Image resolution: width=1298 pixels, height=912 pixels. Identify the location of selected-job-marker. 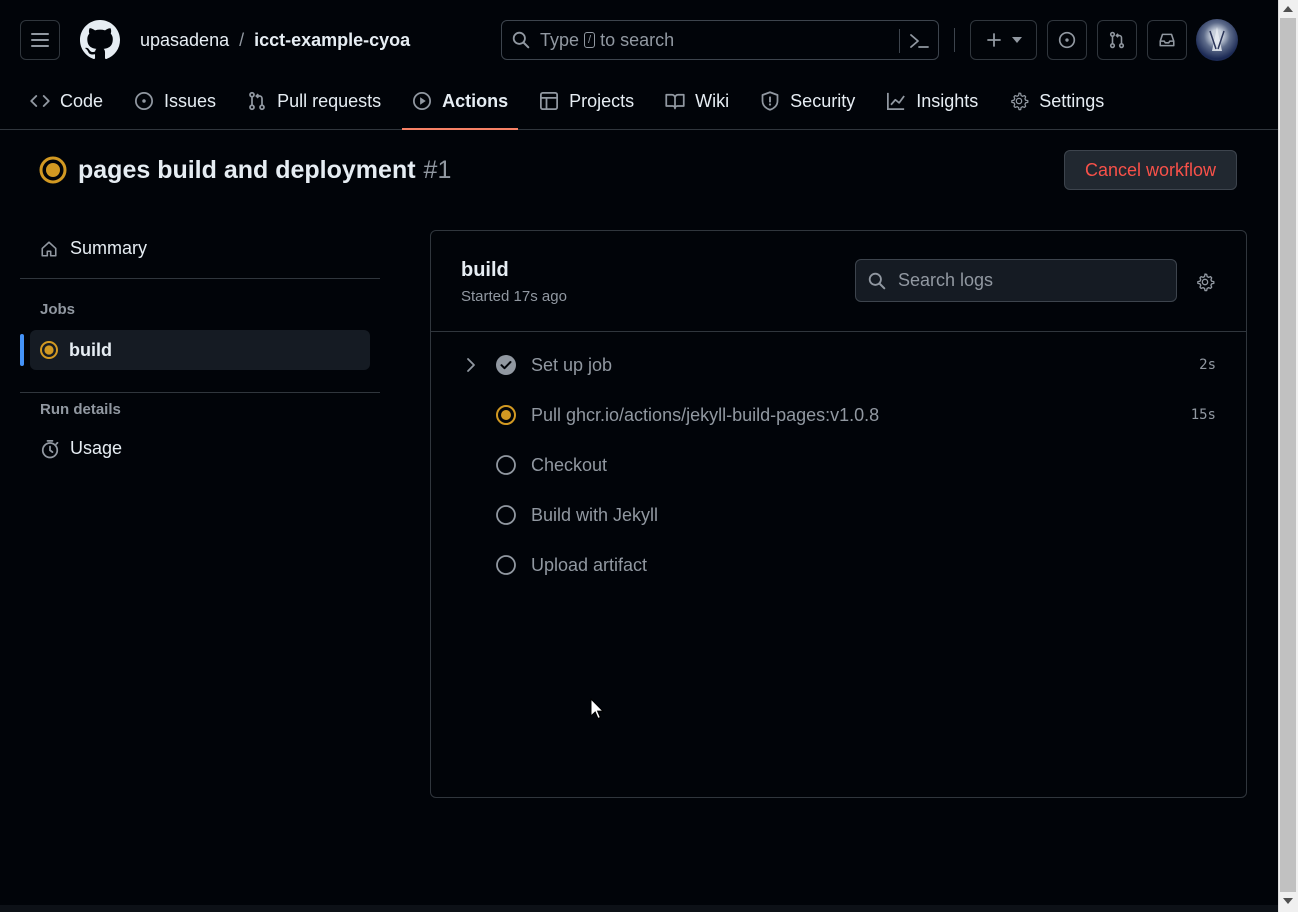
(22, 350).